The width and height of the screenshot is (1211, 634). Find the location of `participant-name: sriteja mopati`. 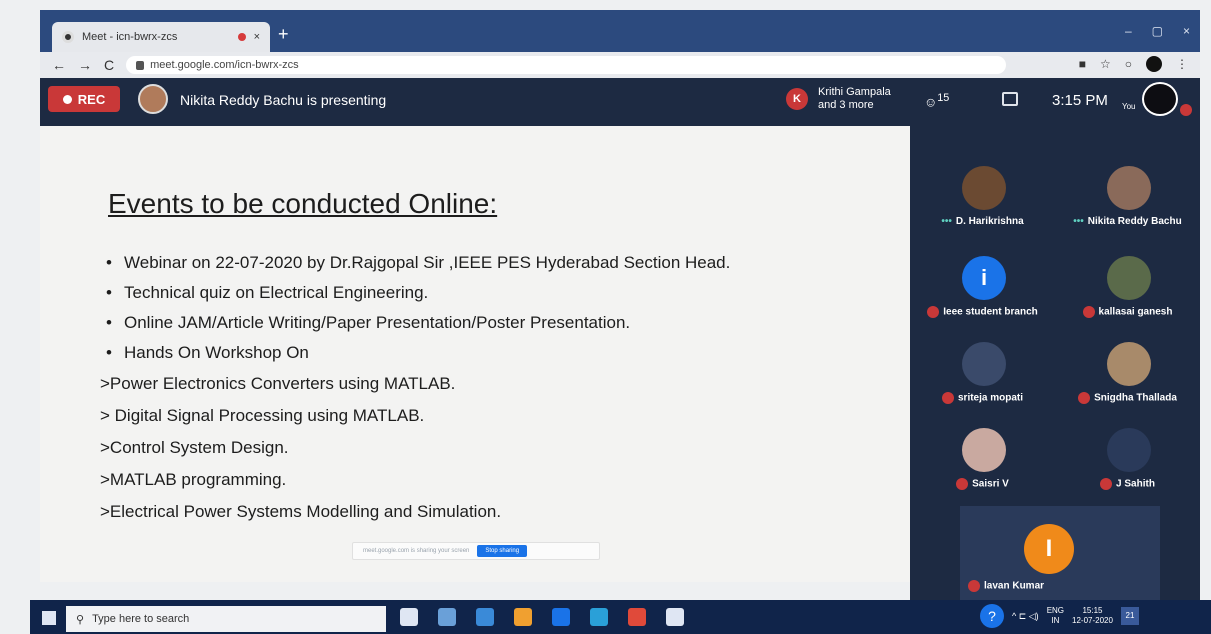

participant-name: sriteja mopati is located at coordinates (982, 398).